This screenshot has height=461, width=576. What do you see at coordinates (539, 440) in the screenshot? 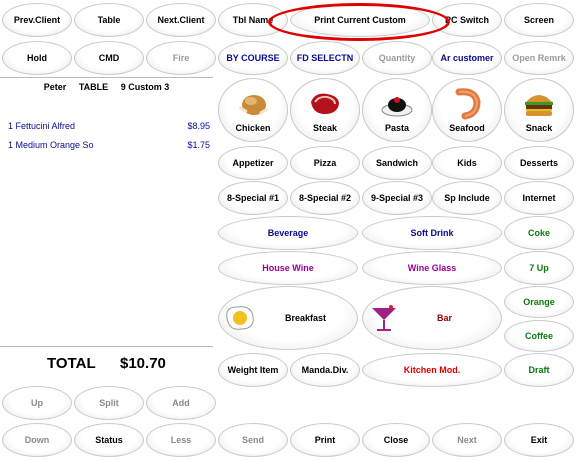
I see `exit-button: Exit` at bounding box center [539, 440].